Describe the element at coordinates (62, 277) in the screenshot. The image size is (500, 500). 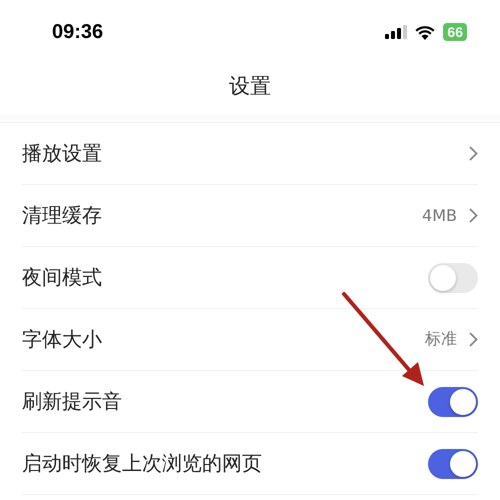
I see `row-label: 夜间模式` at that location.